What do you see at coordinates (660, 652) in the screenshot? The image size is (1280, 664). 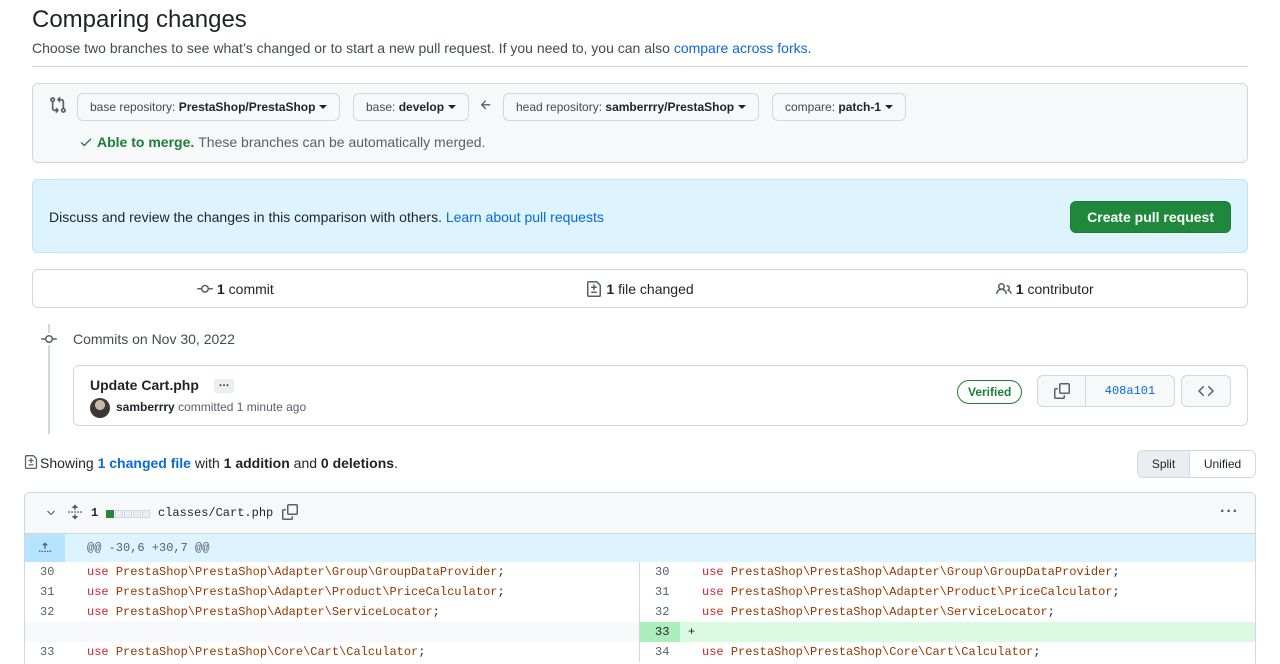 I see `line-number: 34` at bounding box center [660, 652].